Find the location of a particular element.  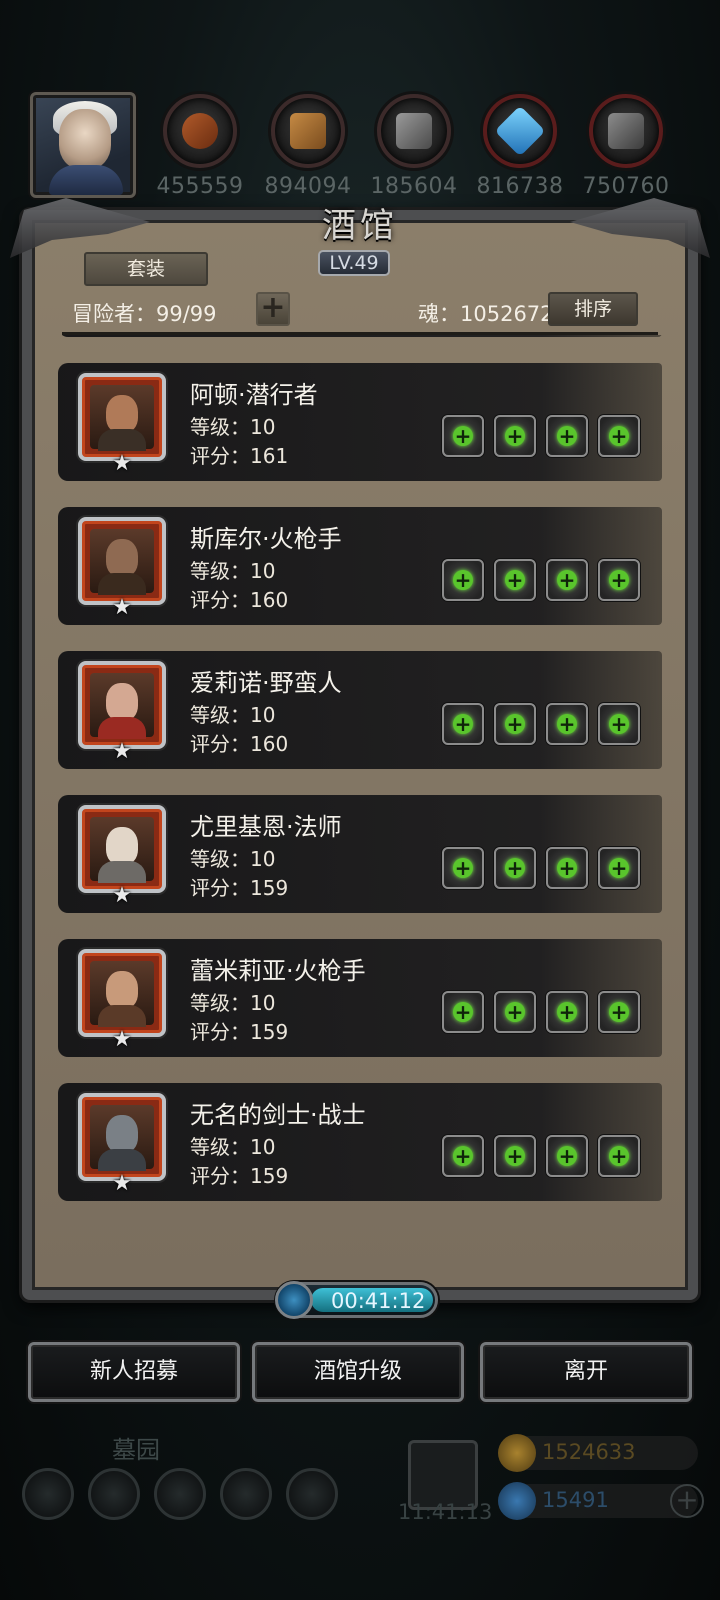

player-avatar is located at coordinates (83, 145).